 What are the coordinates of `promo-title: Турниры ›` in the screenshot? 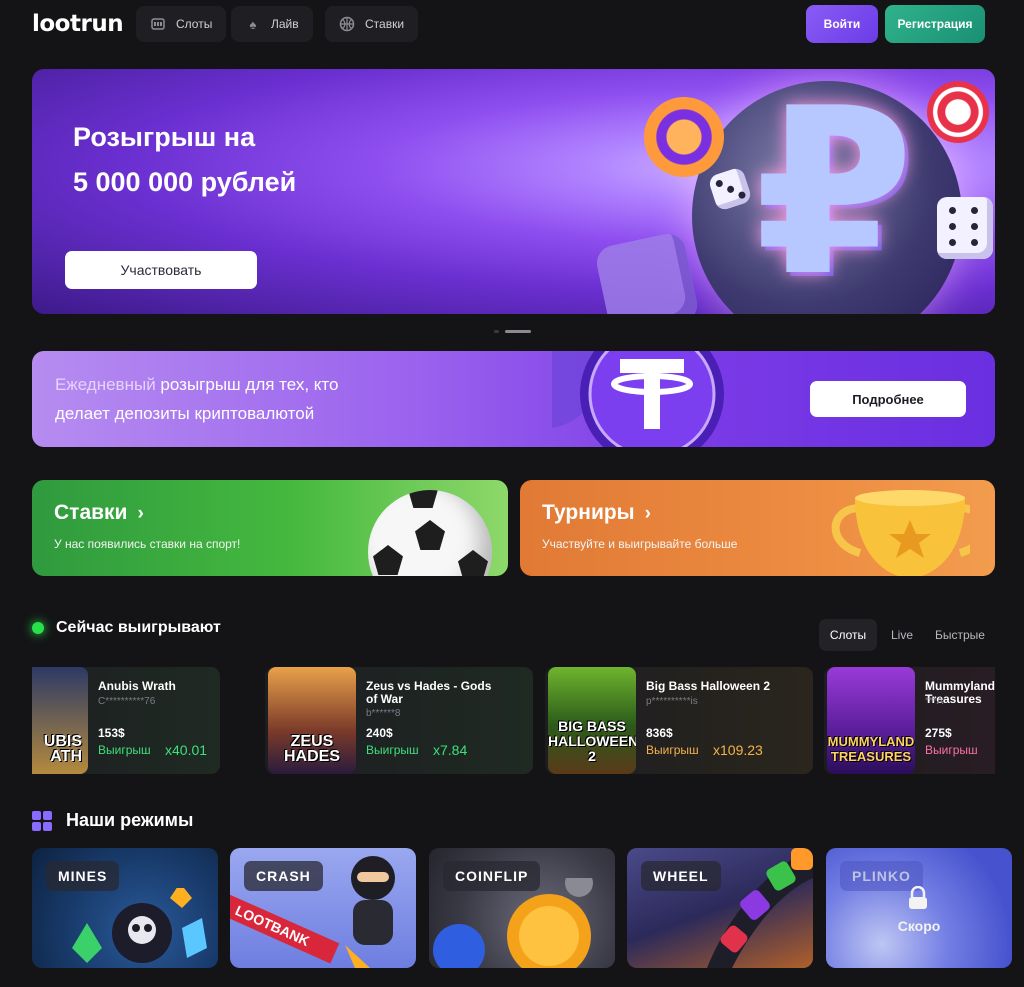 It's located at (596, 513).